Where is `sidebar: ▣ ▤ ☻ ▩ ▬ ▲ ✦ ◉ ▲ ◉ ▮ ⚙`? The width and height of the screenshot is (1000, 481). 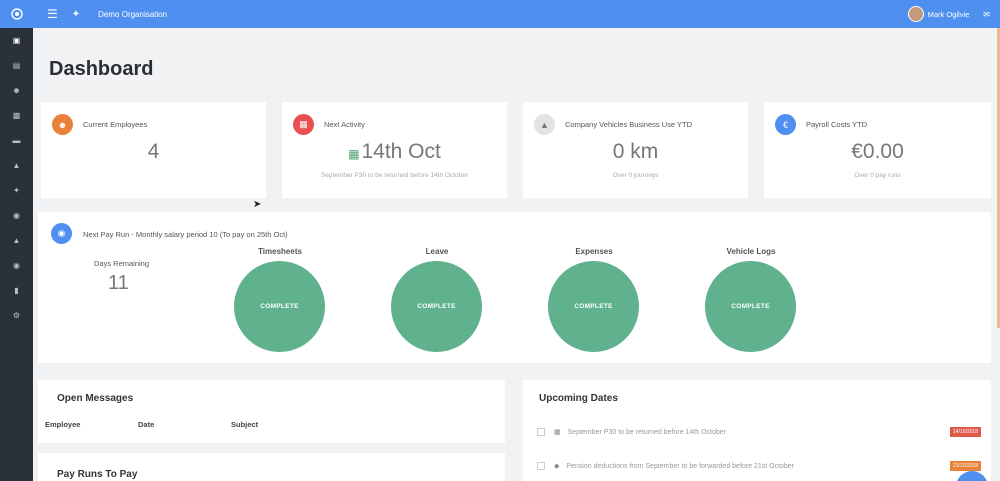 sidebar: ▣ ▤ ☻ ▩ ▬ ▲ ✦ ◉ ▲ ◉ ▮ ⚙ is located at coordinates (16, 254).